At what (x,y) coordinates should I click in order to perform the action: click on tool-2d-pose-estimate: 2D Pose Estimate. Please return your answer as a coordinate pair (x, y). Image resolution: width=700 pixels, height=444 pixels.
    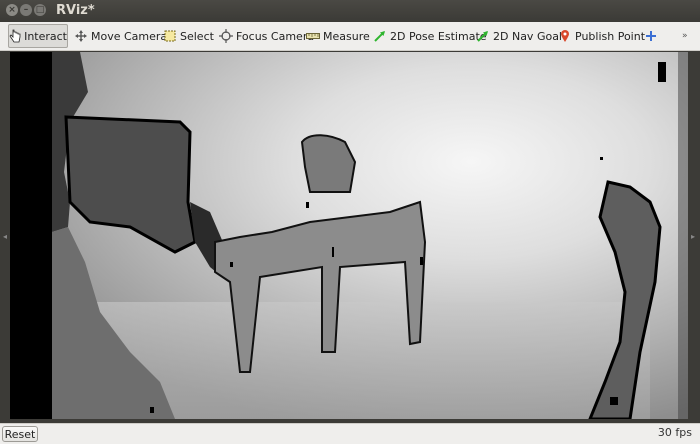
    Looking at the image, I should click on (430, 36).